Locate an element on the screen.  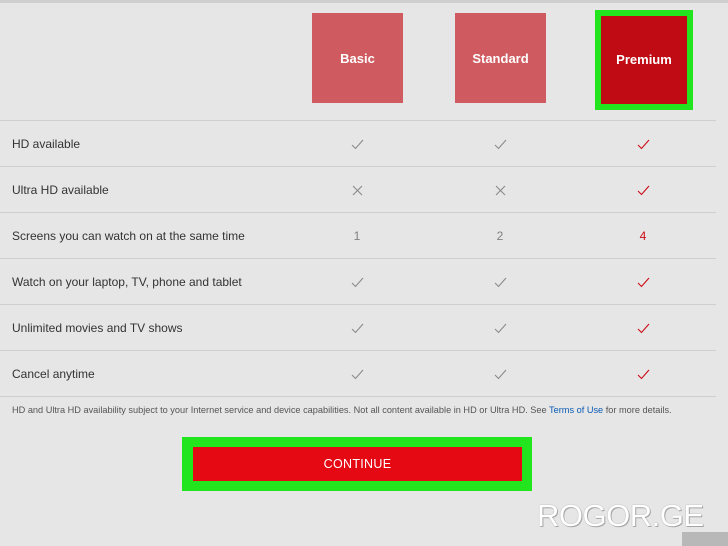
screen-count: 4 is located at coordinates (643, 236).